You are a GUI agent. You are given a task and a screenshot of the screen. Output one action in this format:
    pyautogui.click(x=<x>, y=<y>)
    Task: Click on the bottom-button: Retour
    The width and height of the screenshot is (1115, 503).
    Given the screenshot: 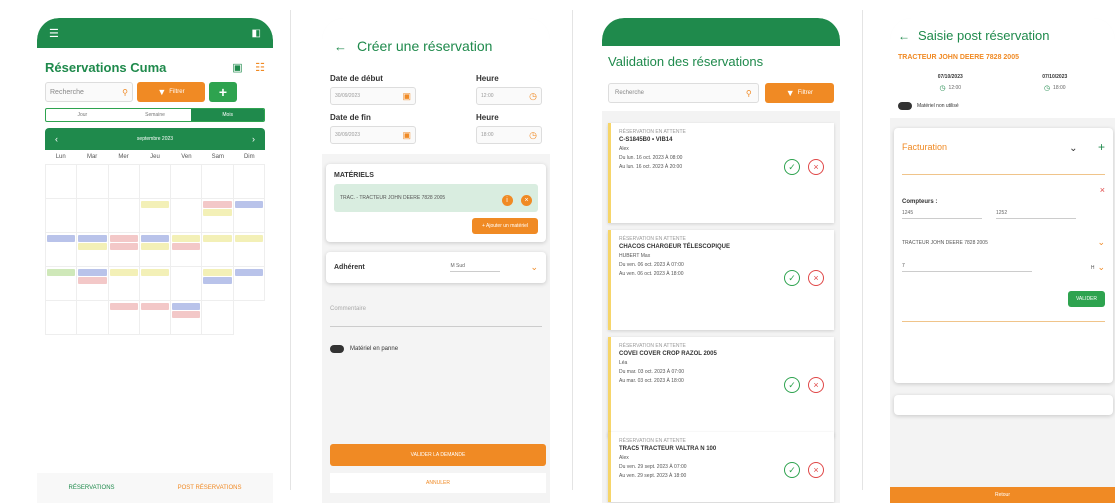 What is the action you would take?
    pyautogui.click(x=1002, y=495)
    